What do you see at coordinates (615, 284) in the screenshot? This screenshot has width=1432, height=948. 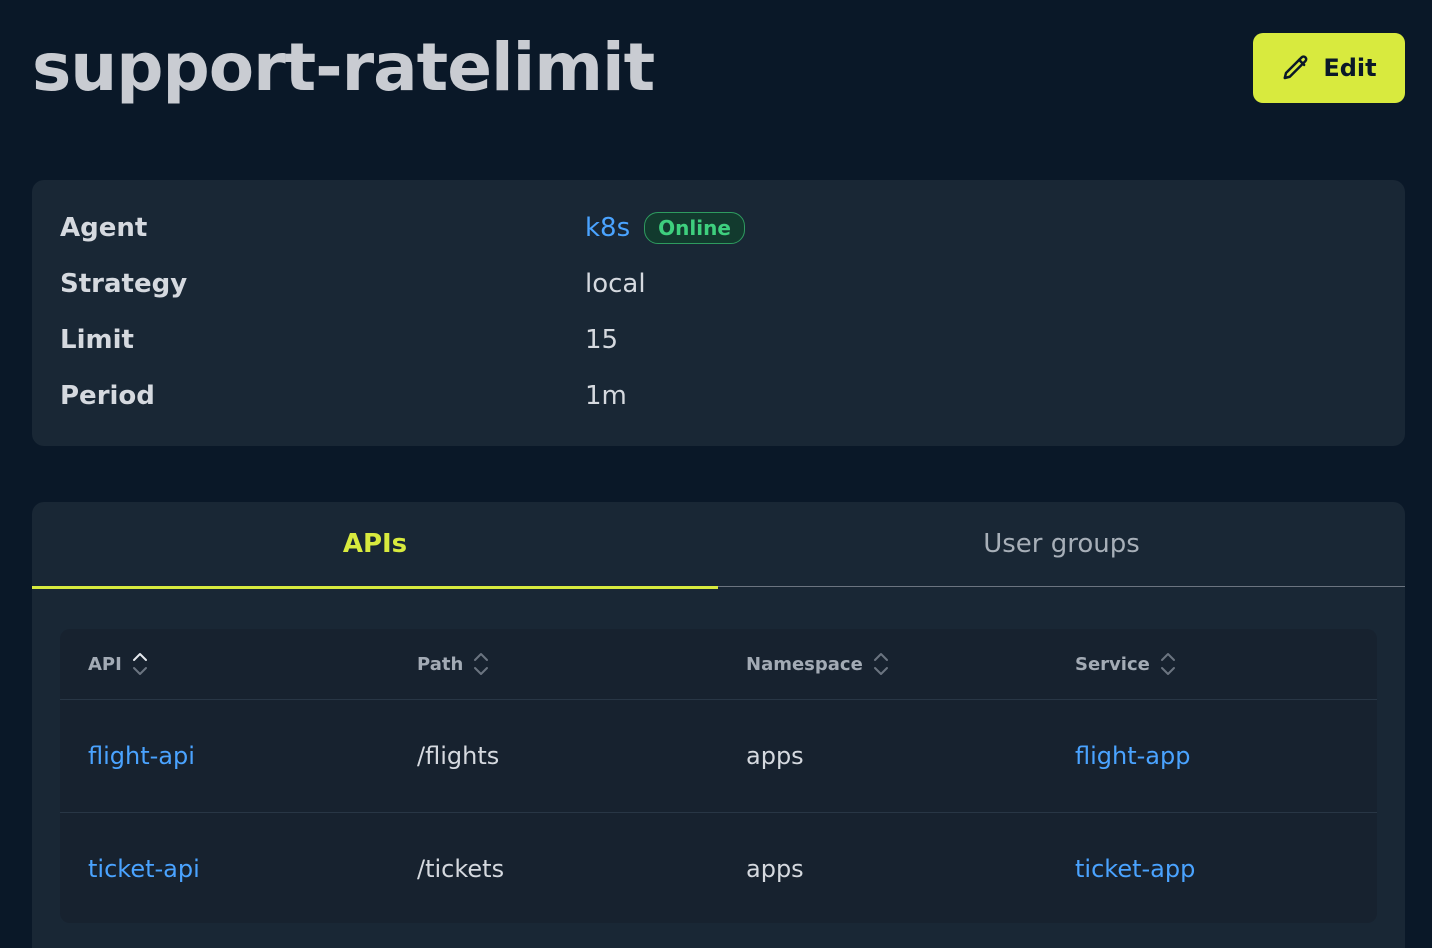 I see `strategy-value: local` at bounding box center [615, 284].